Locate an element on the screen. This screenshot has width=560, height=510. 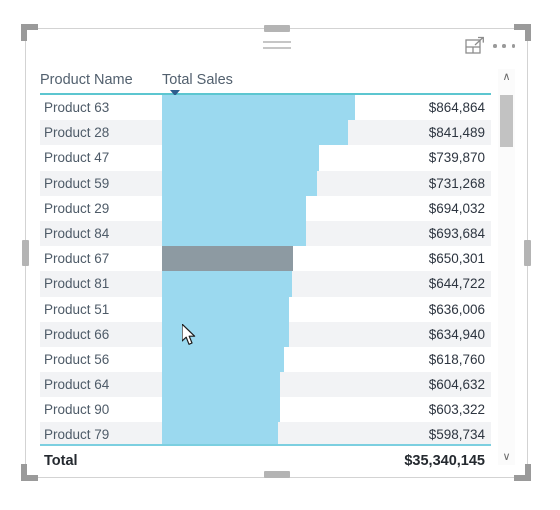
table-row: Product 64 $604,632 is located at coordinates (265, 385).